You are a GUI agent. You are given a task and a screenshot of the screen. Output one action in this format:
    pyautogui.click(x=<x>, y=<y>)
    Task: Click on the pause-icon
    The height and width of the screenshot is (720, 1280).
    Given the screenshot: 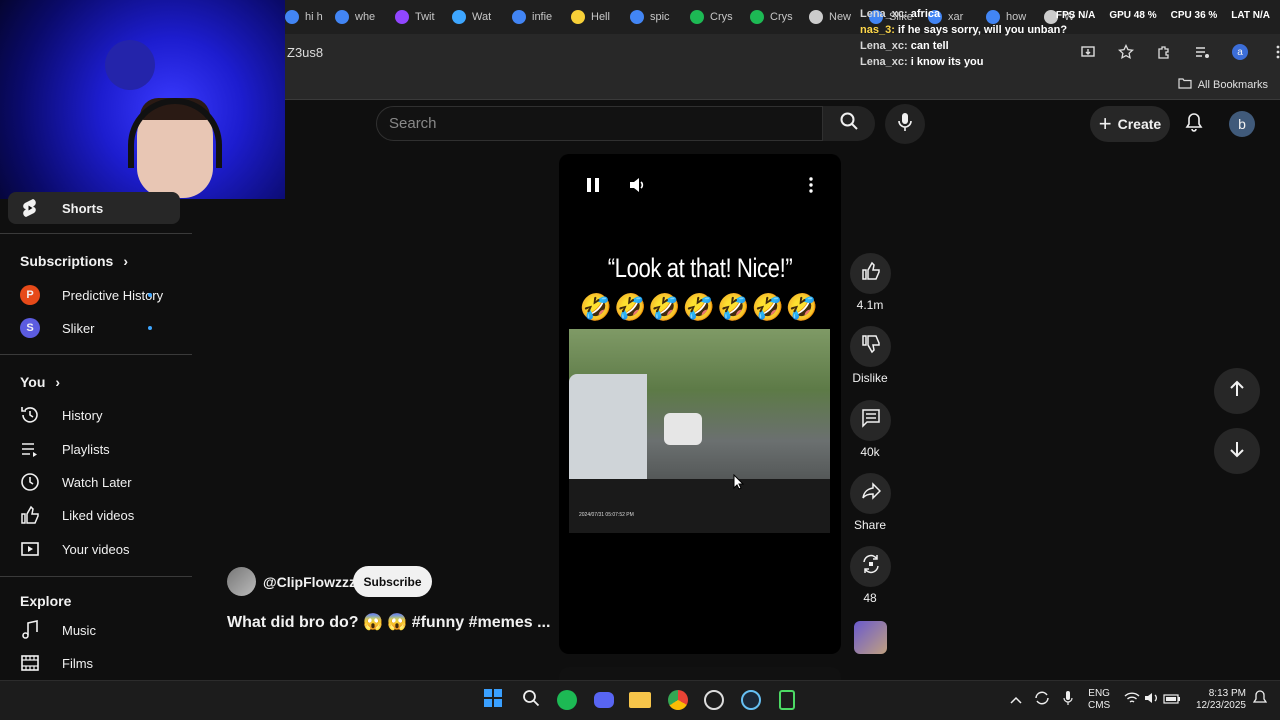 What is the action you would take?
    pyautogui.click(x=593, y=187)
    